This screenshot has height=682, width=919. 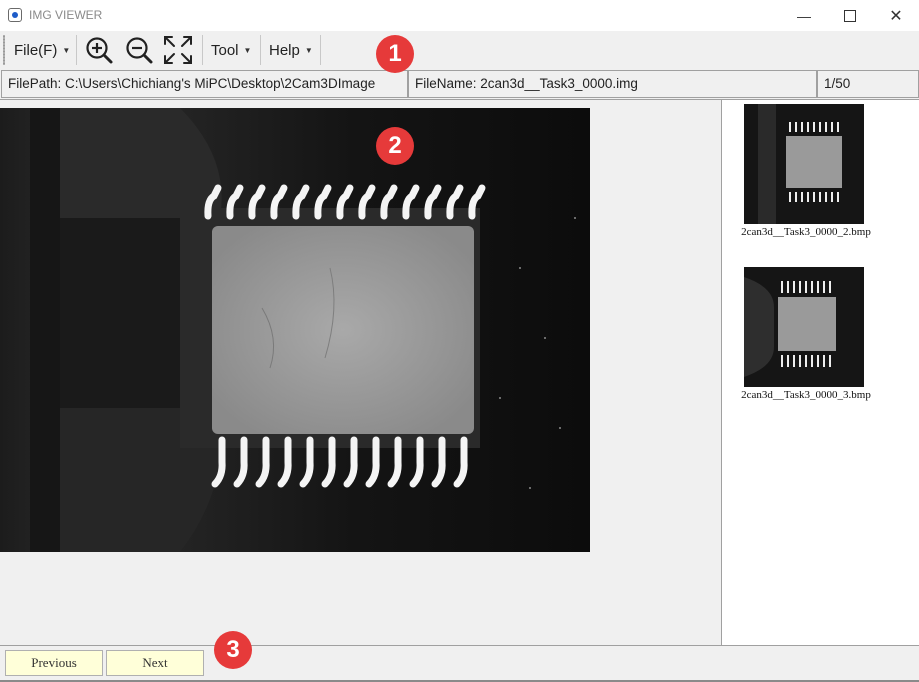 I want to click on page-counter: 1/50, so click(x=868, y=84).